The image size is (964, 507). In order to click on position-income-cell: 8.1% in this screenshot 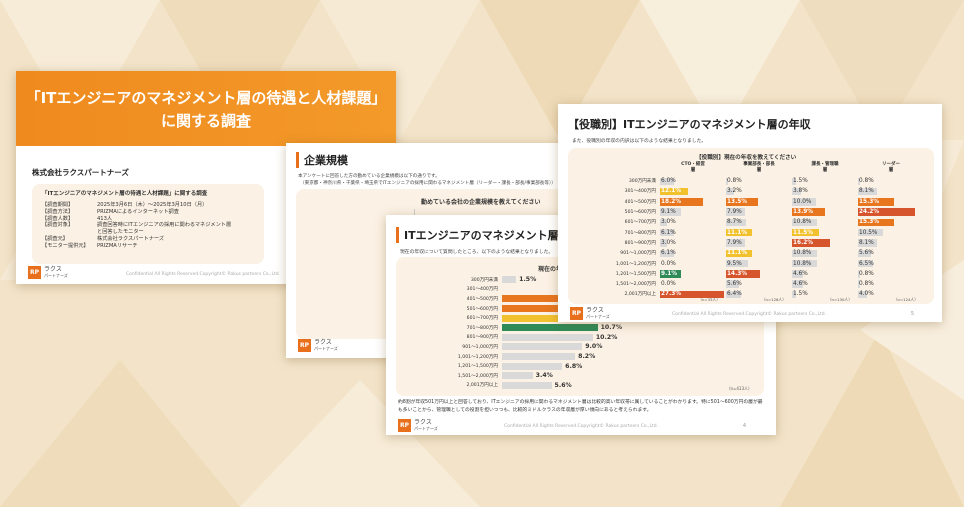, I will do `click(891, 191)`.